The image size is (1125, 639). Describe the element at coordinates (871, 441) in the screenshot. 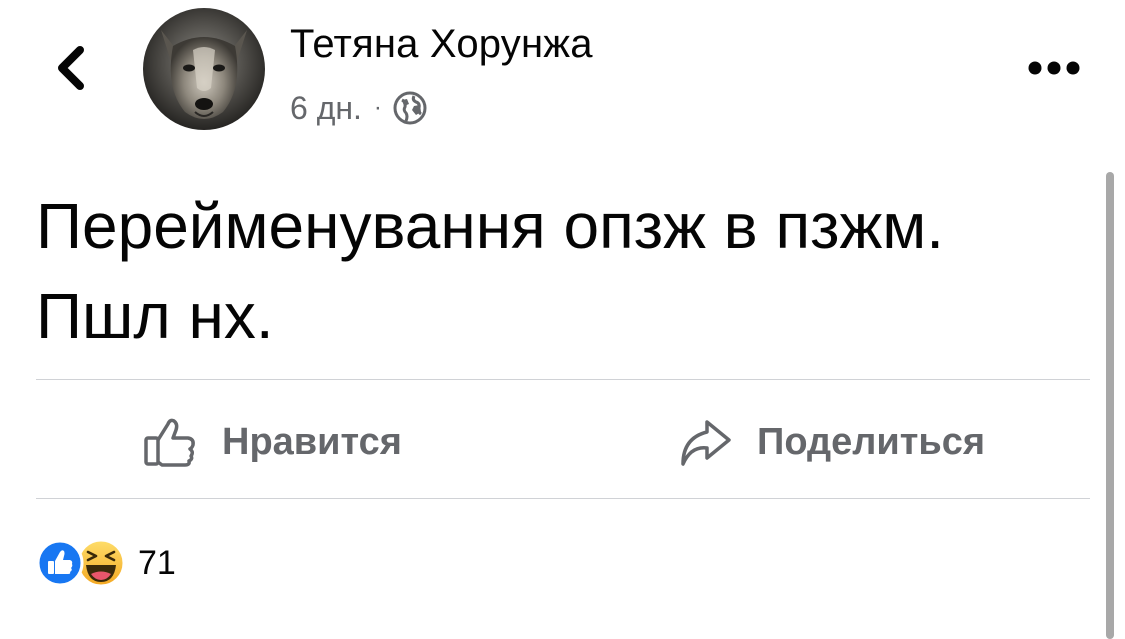

I see `share-label: Поделиться` at that location.